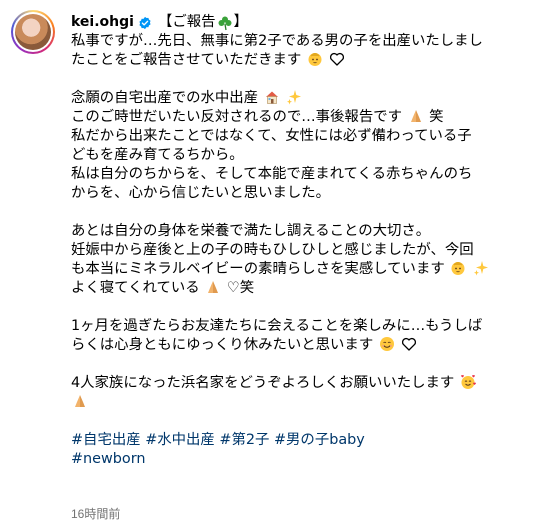 Image resolution: width=548 pixels, height=531 pixels. I want to click on caption-line: よく寝てくれている, so click(135, 288).